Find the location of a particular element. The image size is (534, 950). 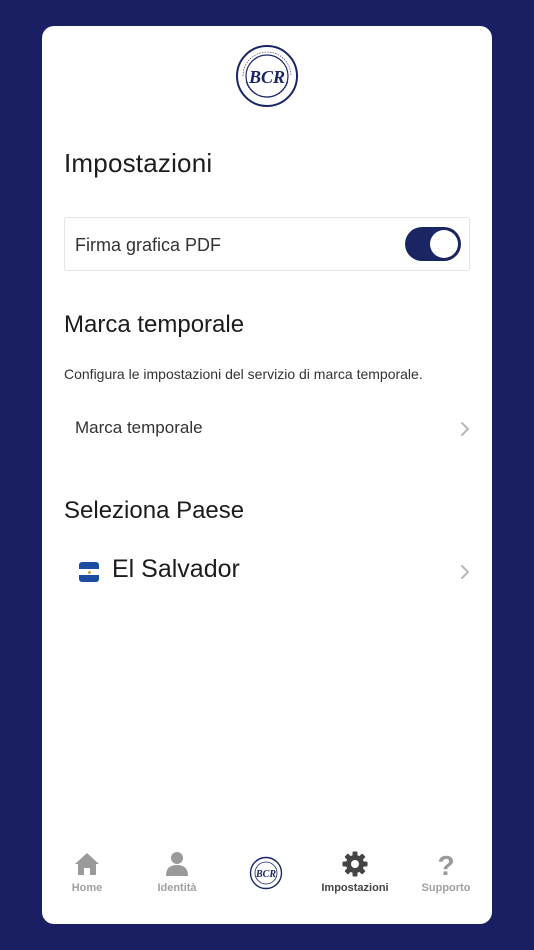

tab-home: Home is located at coordinates (87, 885).